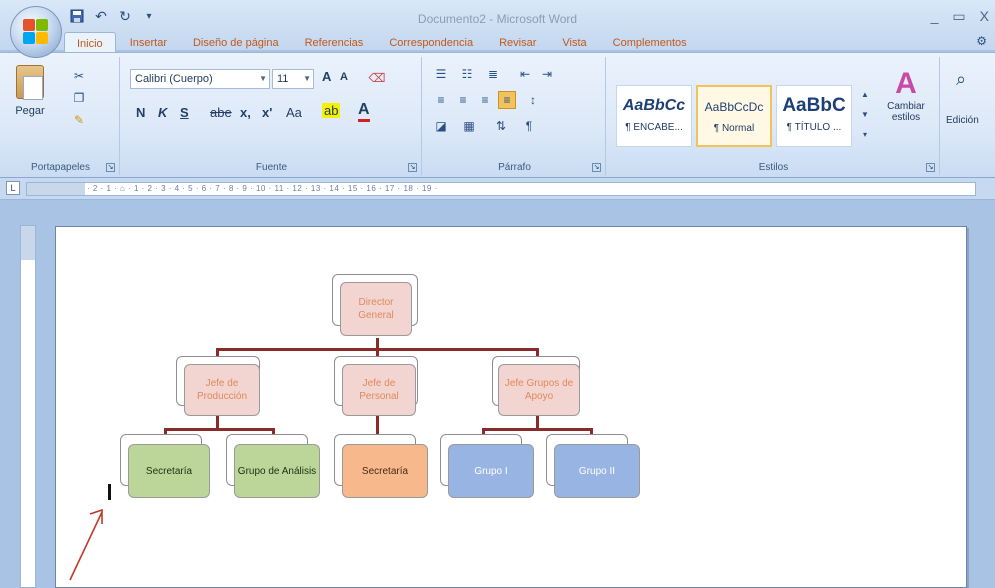 This screenshot has width=995, height=588. Describe the element at coordinates (441, 74) in the screenshot. I see `bullets-icon: ☰` at that location.